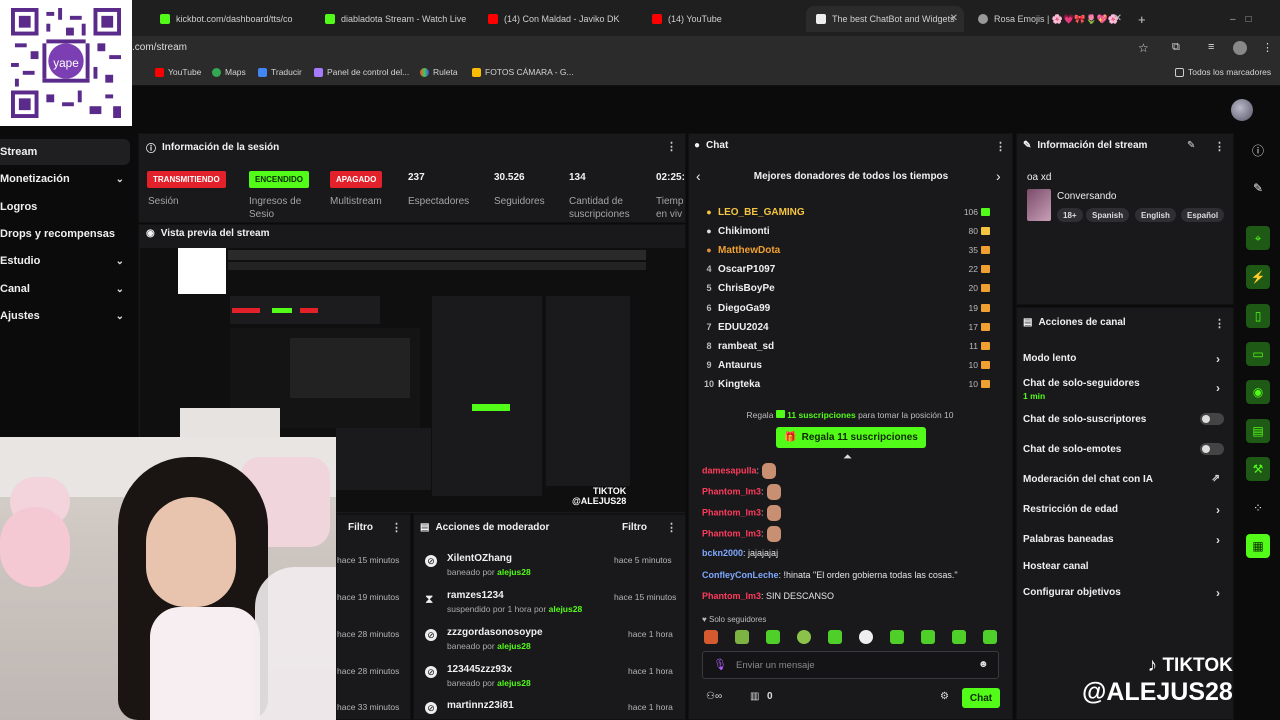 This screenshot has width=1280, height=720. I want to click on nav-item-stream: Stream, so click(65, 152).